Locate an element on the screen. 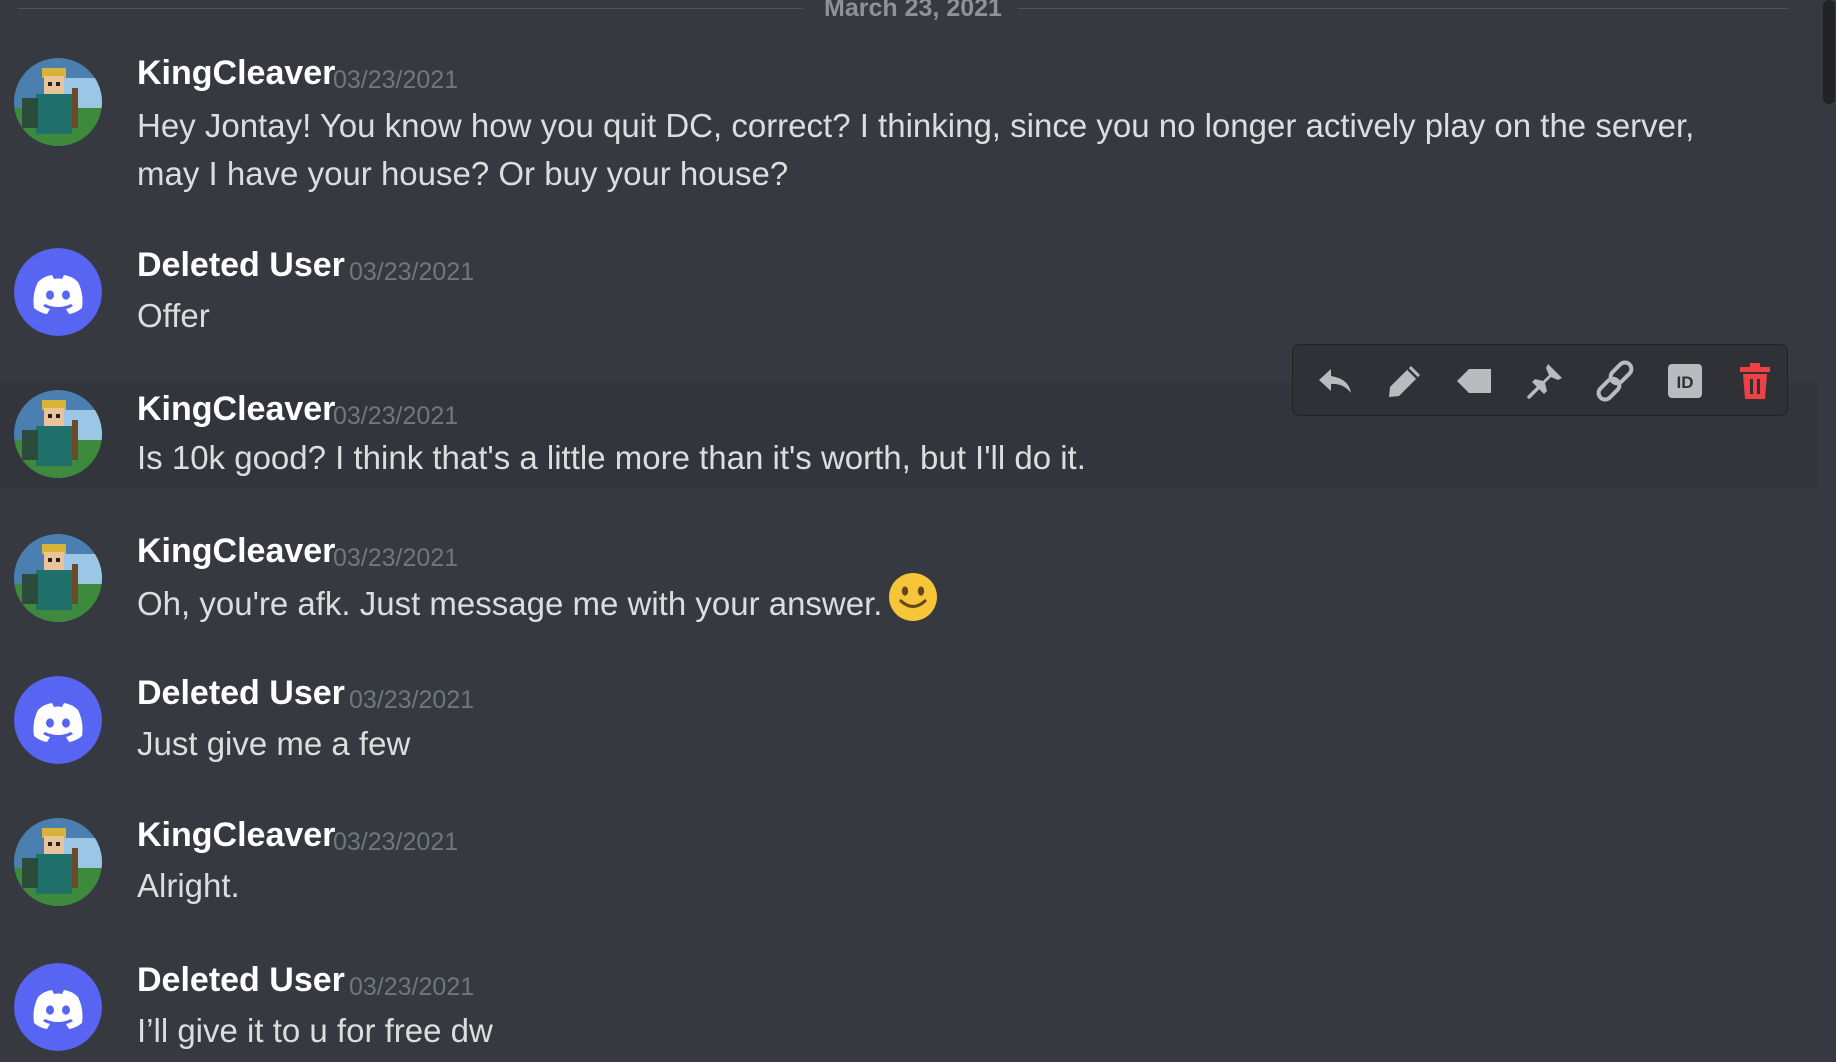 The width and height of the screenshot is (1836, 1062). svg-text: ID is located at coordinates (1685, 382).